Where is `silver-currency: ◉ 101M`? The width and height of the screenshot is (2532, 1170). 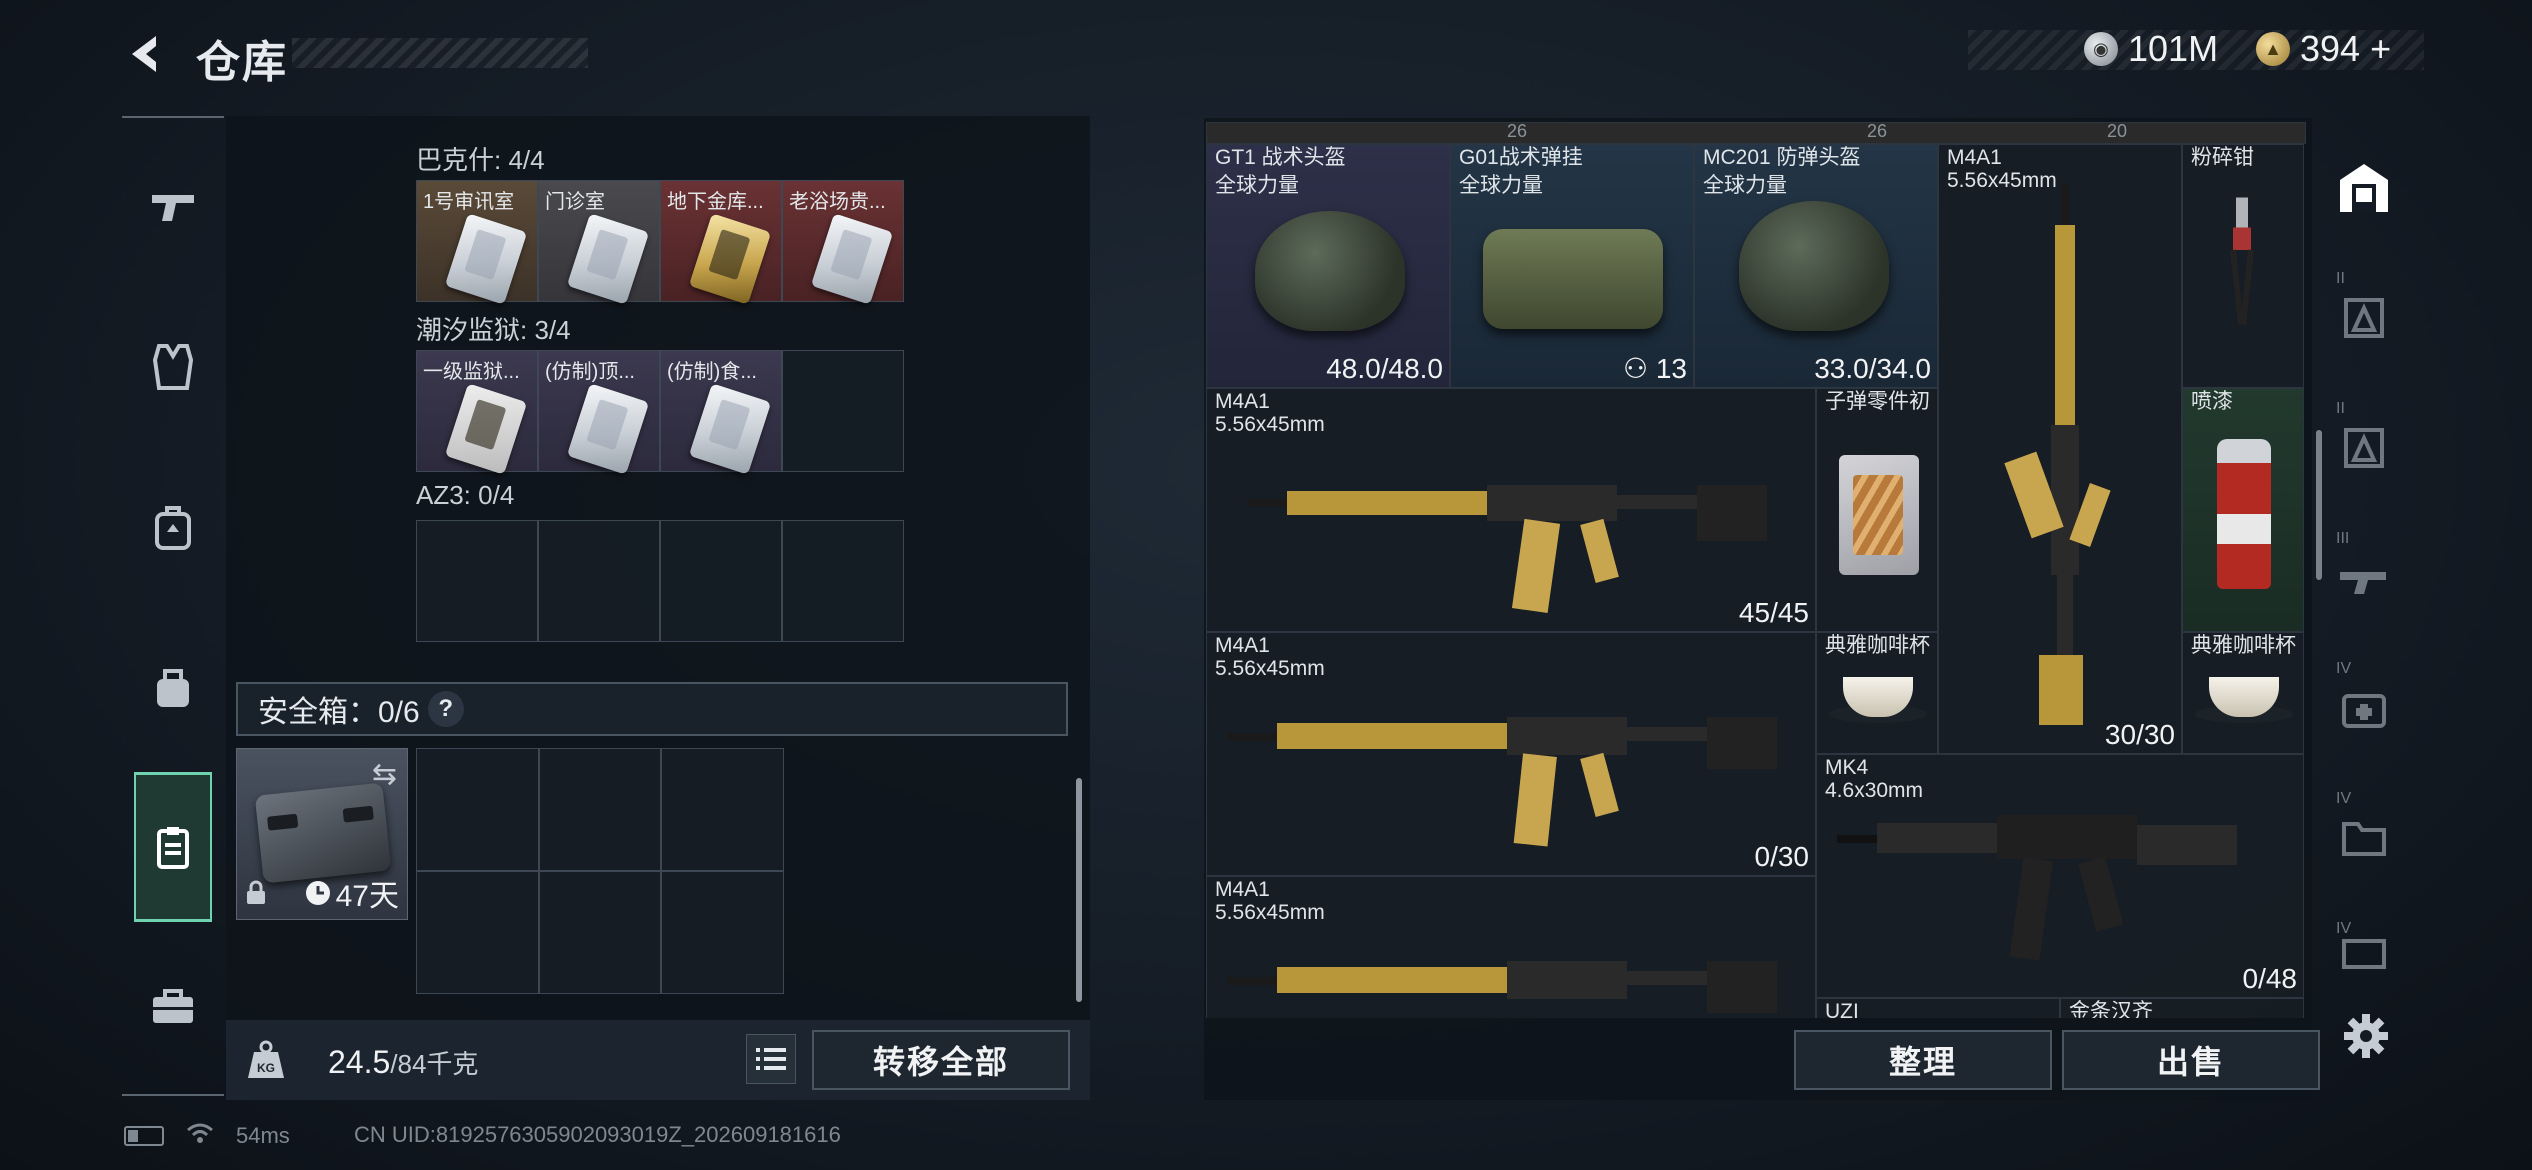
silver-currency: ◉ 101M is located at coordinates (2151, 49).